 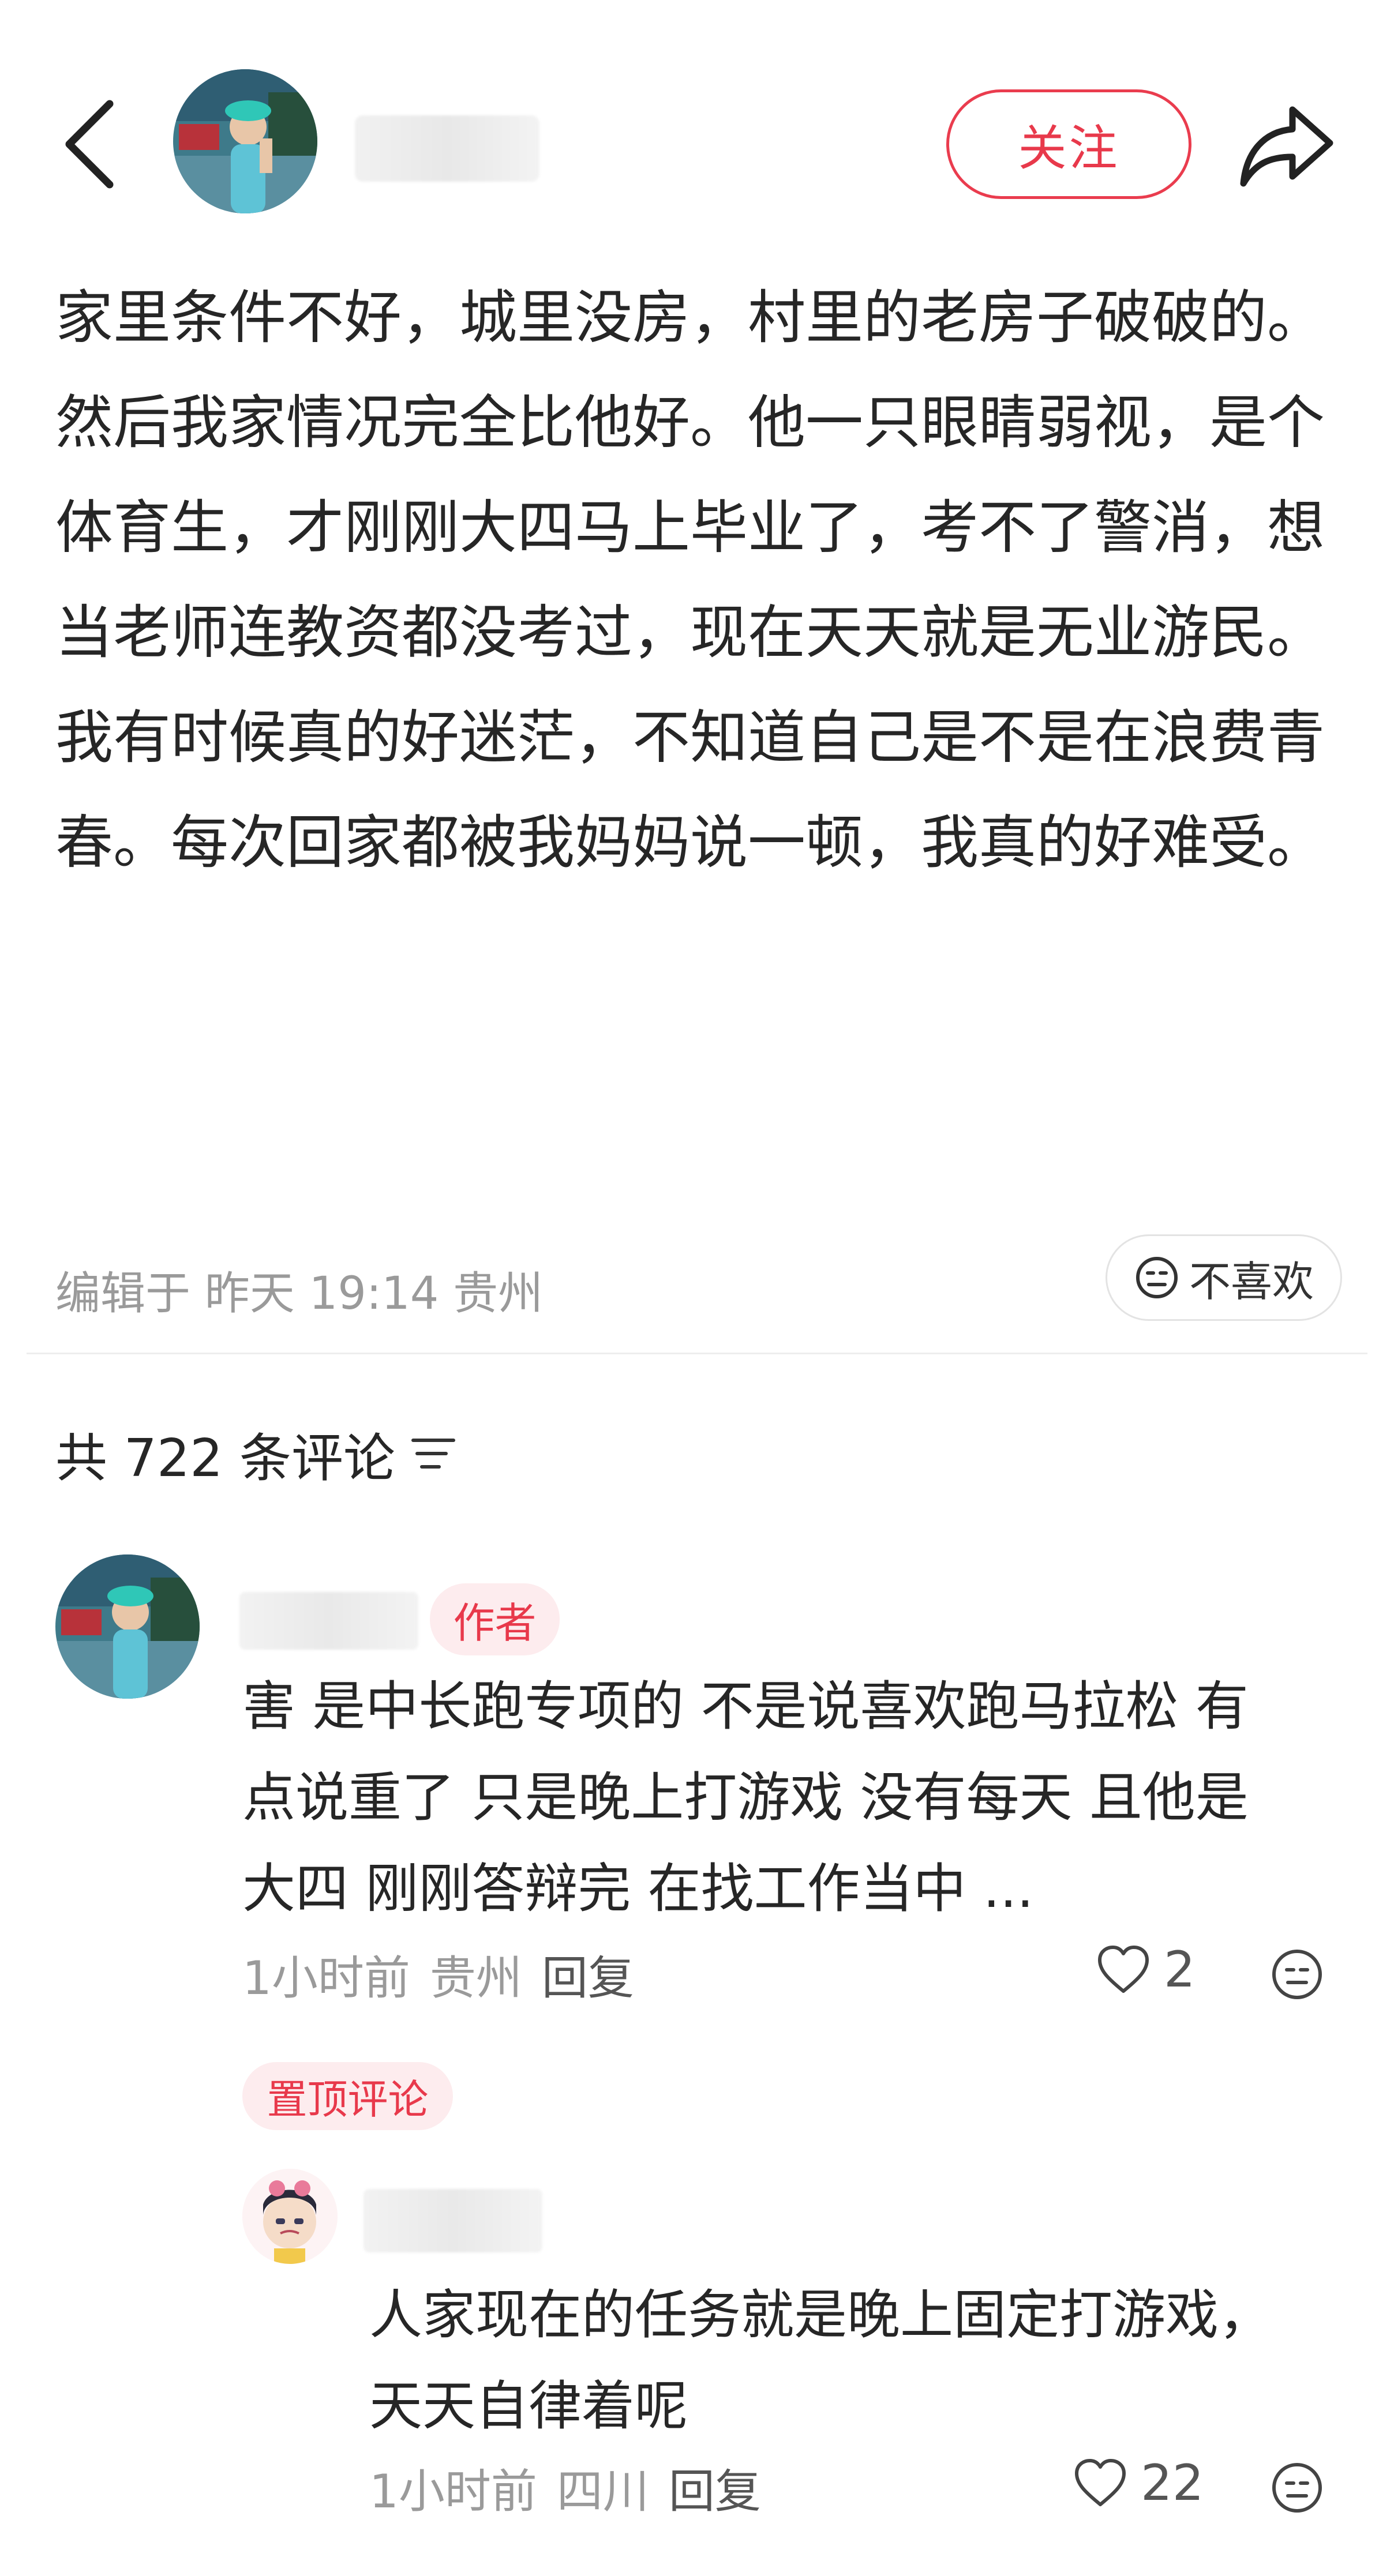 What do you see at coordinates (698, 1280) in the screenshot?
I see `post-meta: 编辑于 昨天 19:14 贵州 不喜欢` at bounding box center [698, 1280].